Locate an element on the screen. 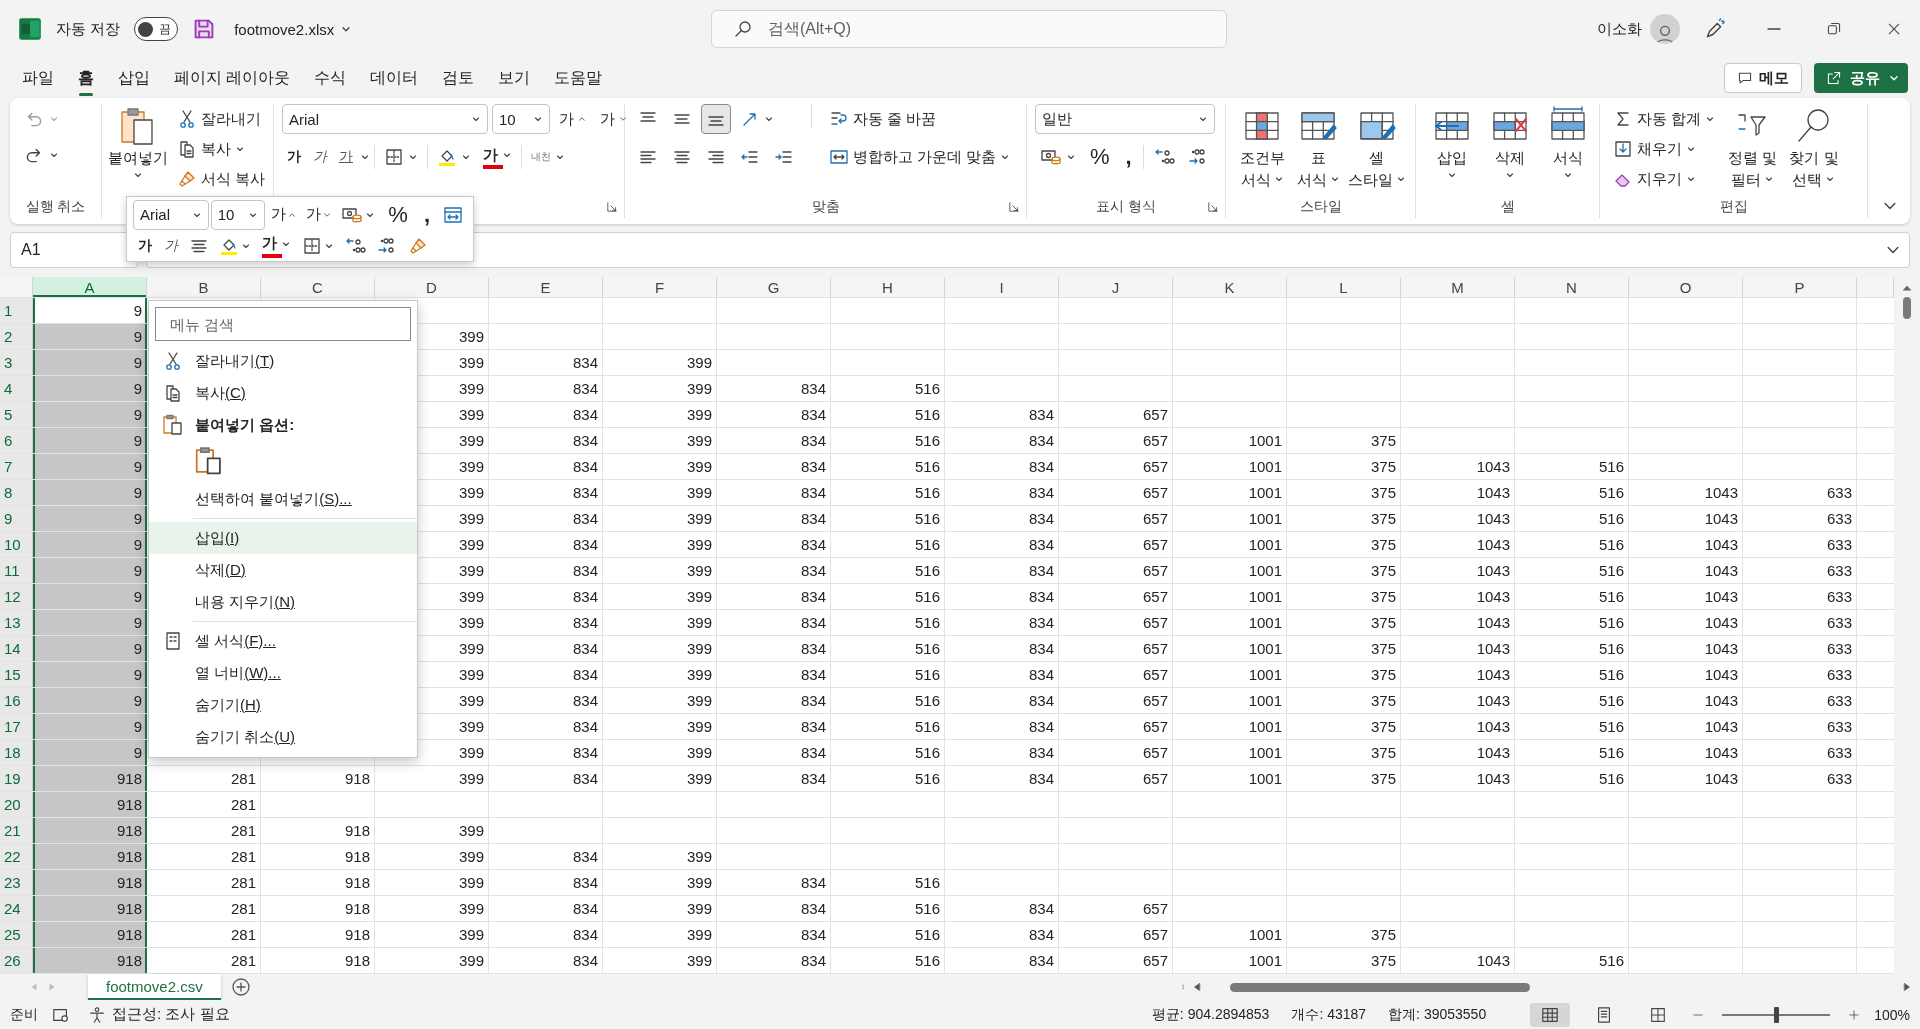  ribbon-tab: 도움말 is located at coordinates (578, 78).